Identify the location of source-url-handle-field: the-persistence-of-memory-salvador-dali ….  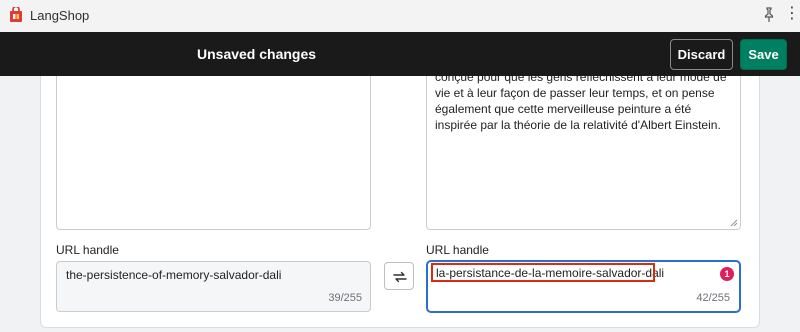
(213, 286).